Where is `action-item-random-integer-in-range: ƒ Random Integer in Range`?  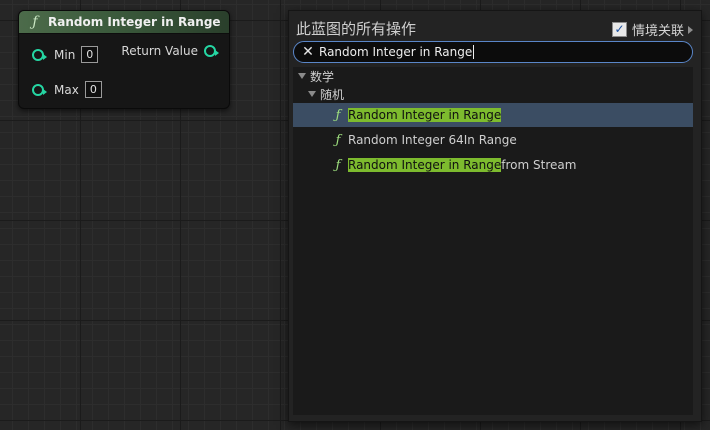 action-item-random-integer-in-range: ƒ Random Integer in Range is located at coordinates (493, 115).